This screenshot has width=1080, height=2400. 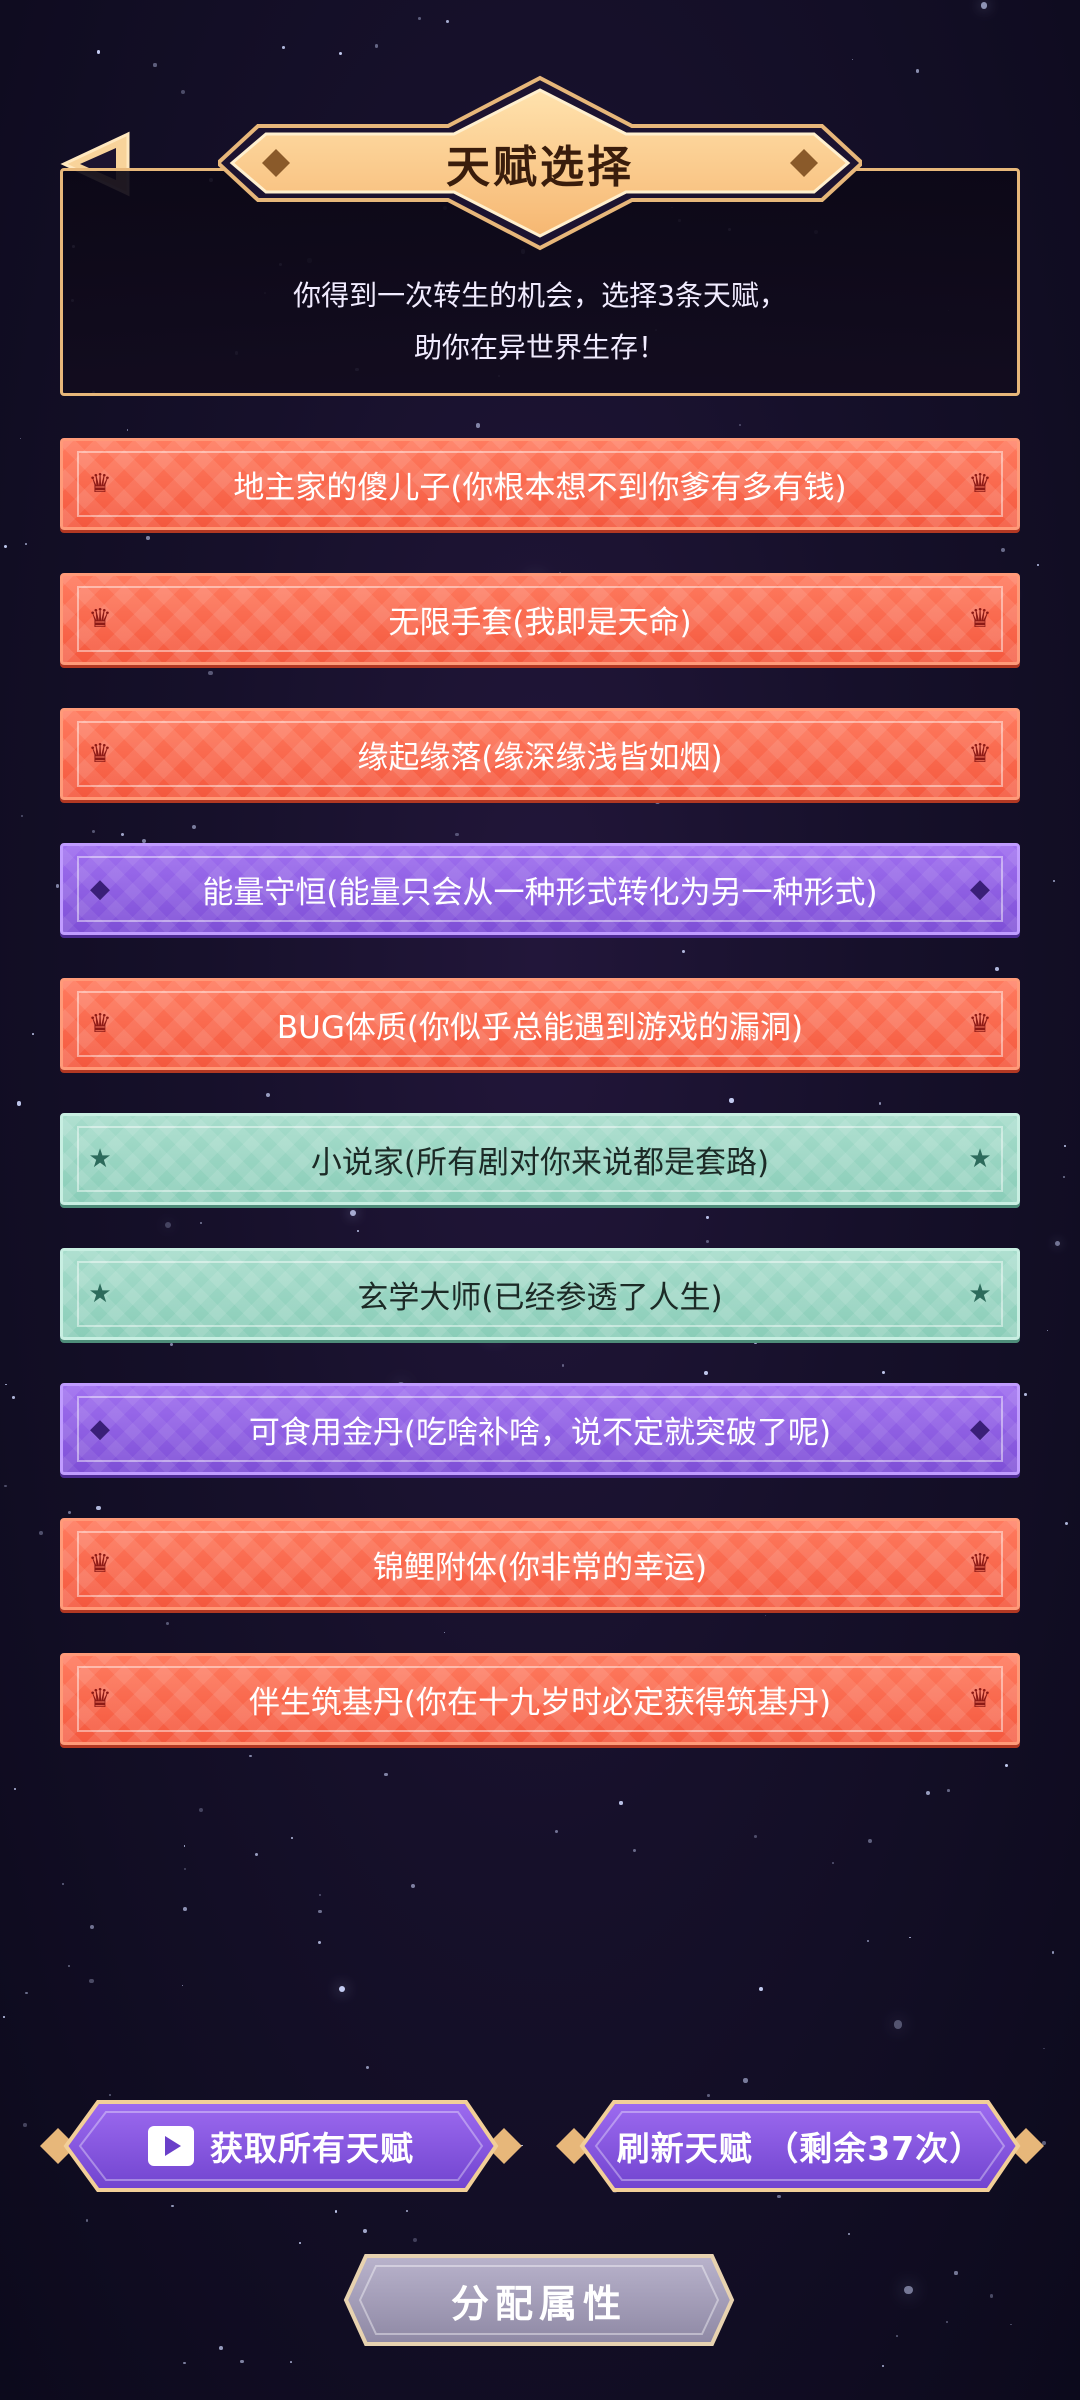 I want to click on refresh-talents-label: 刷新天赋 （剩余37次）, so click(x=800, y=2148).